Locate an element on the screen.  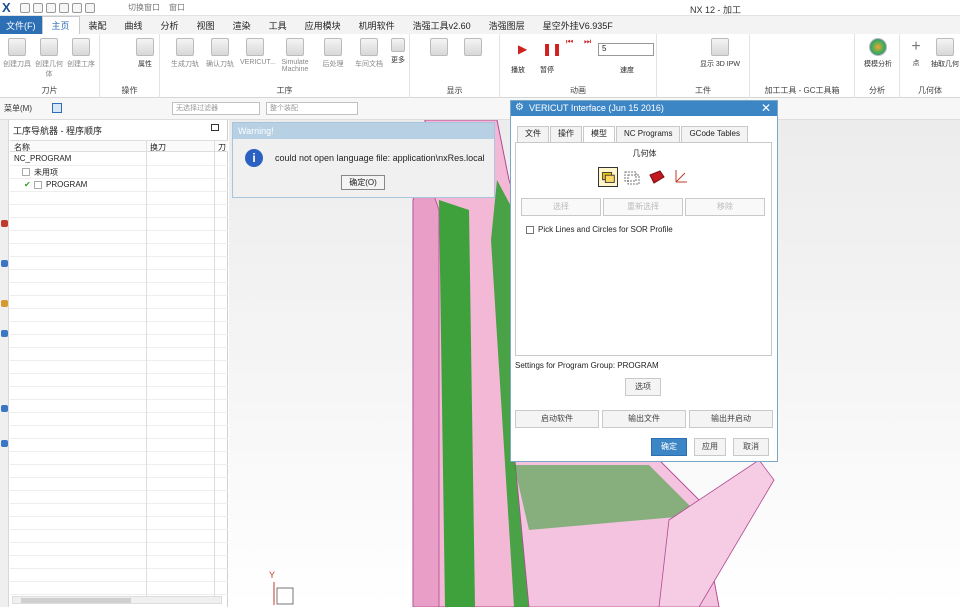
display-tools-a is located at coordinates (439, 48).